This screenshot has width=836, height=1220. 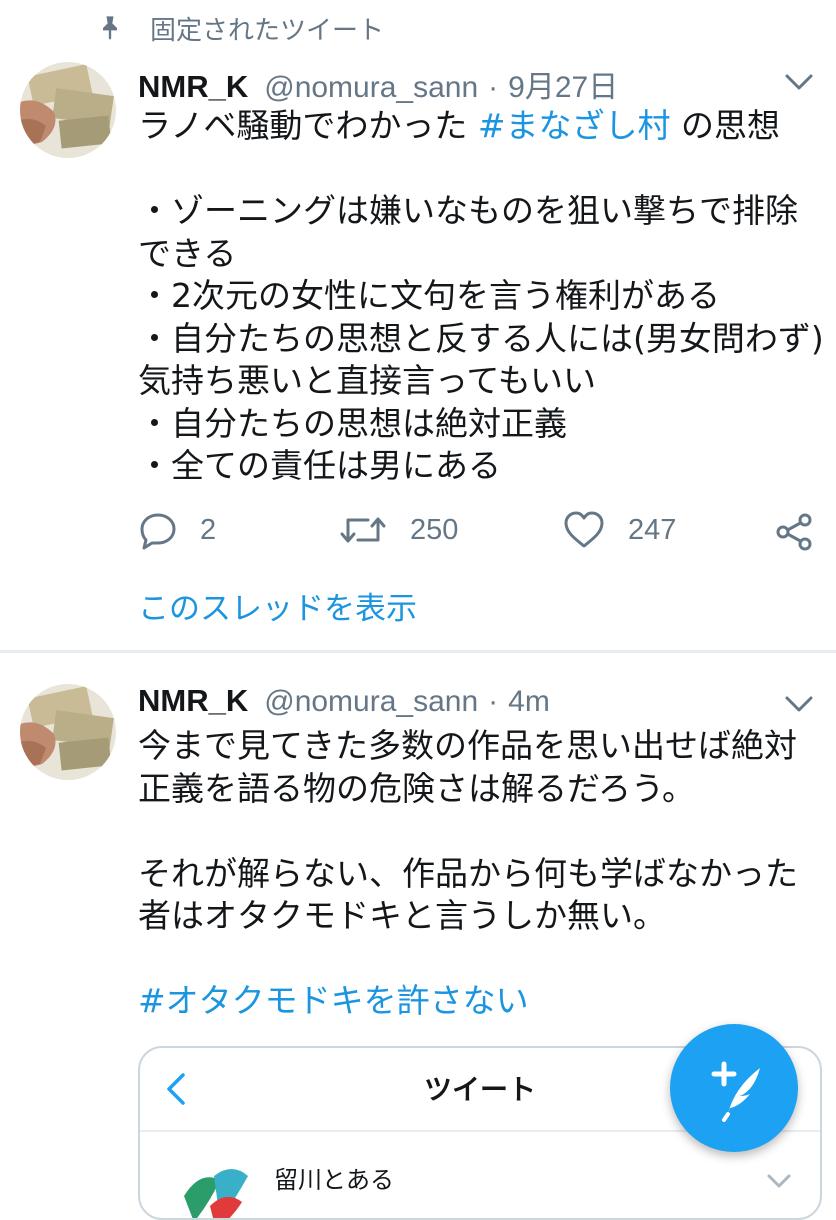 What do you see at coordinates (319, 465) in the screenshot?
I see `text-line: ・全ての責任は男にある` at bounding box center [319, 465].